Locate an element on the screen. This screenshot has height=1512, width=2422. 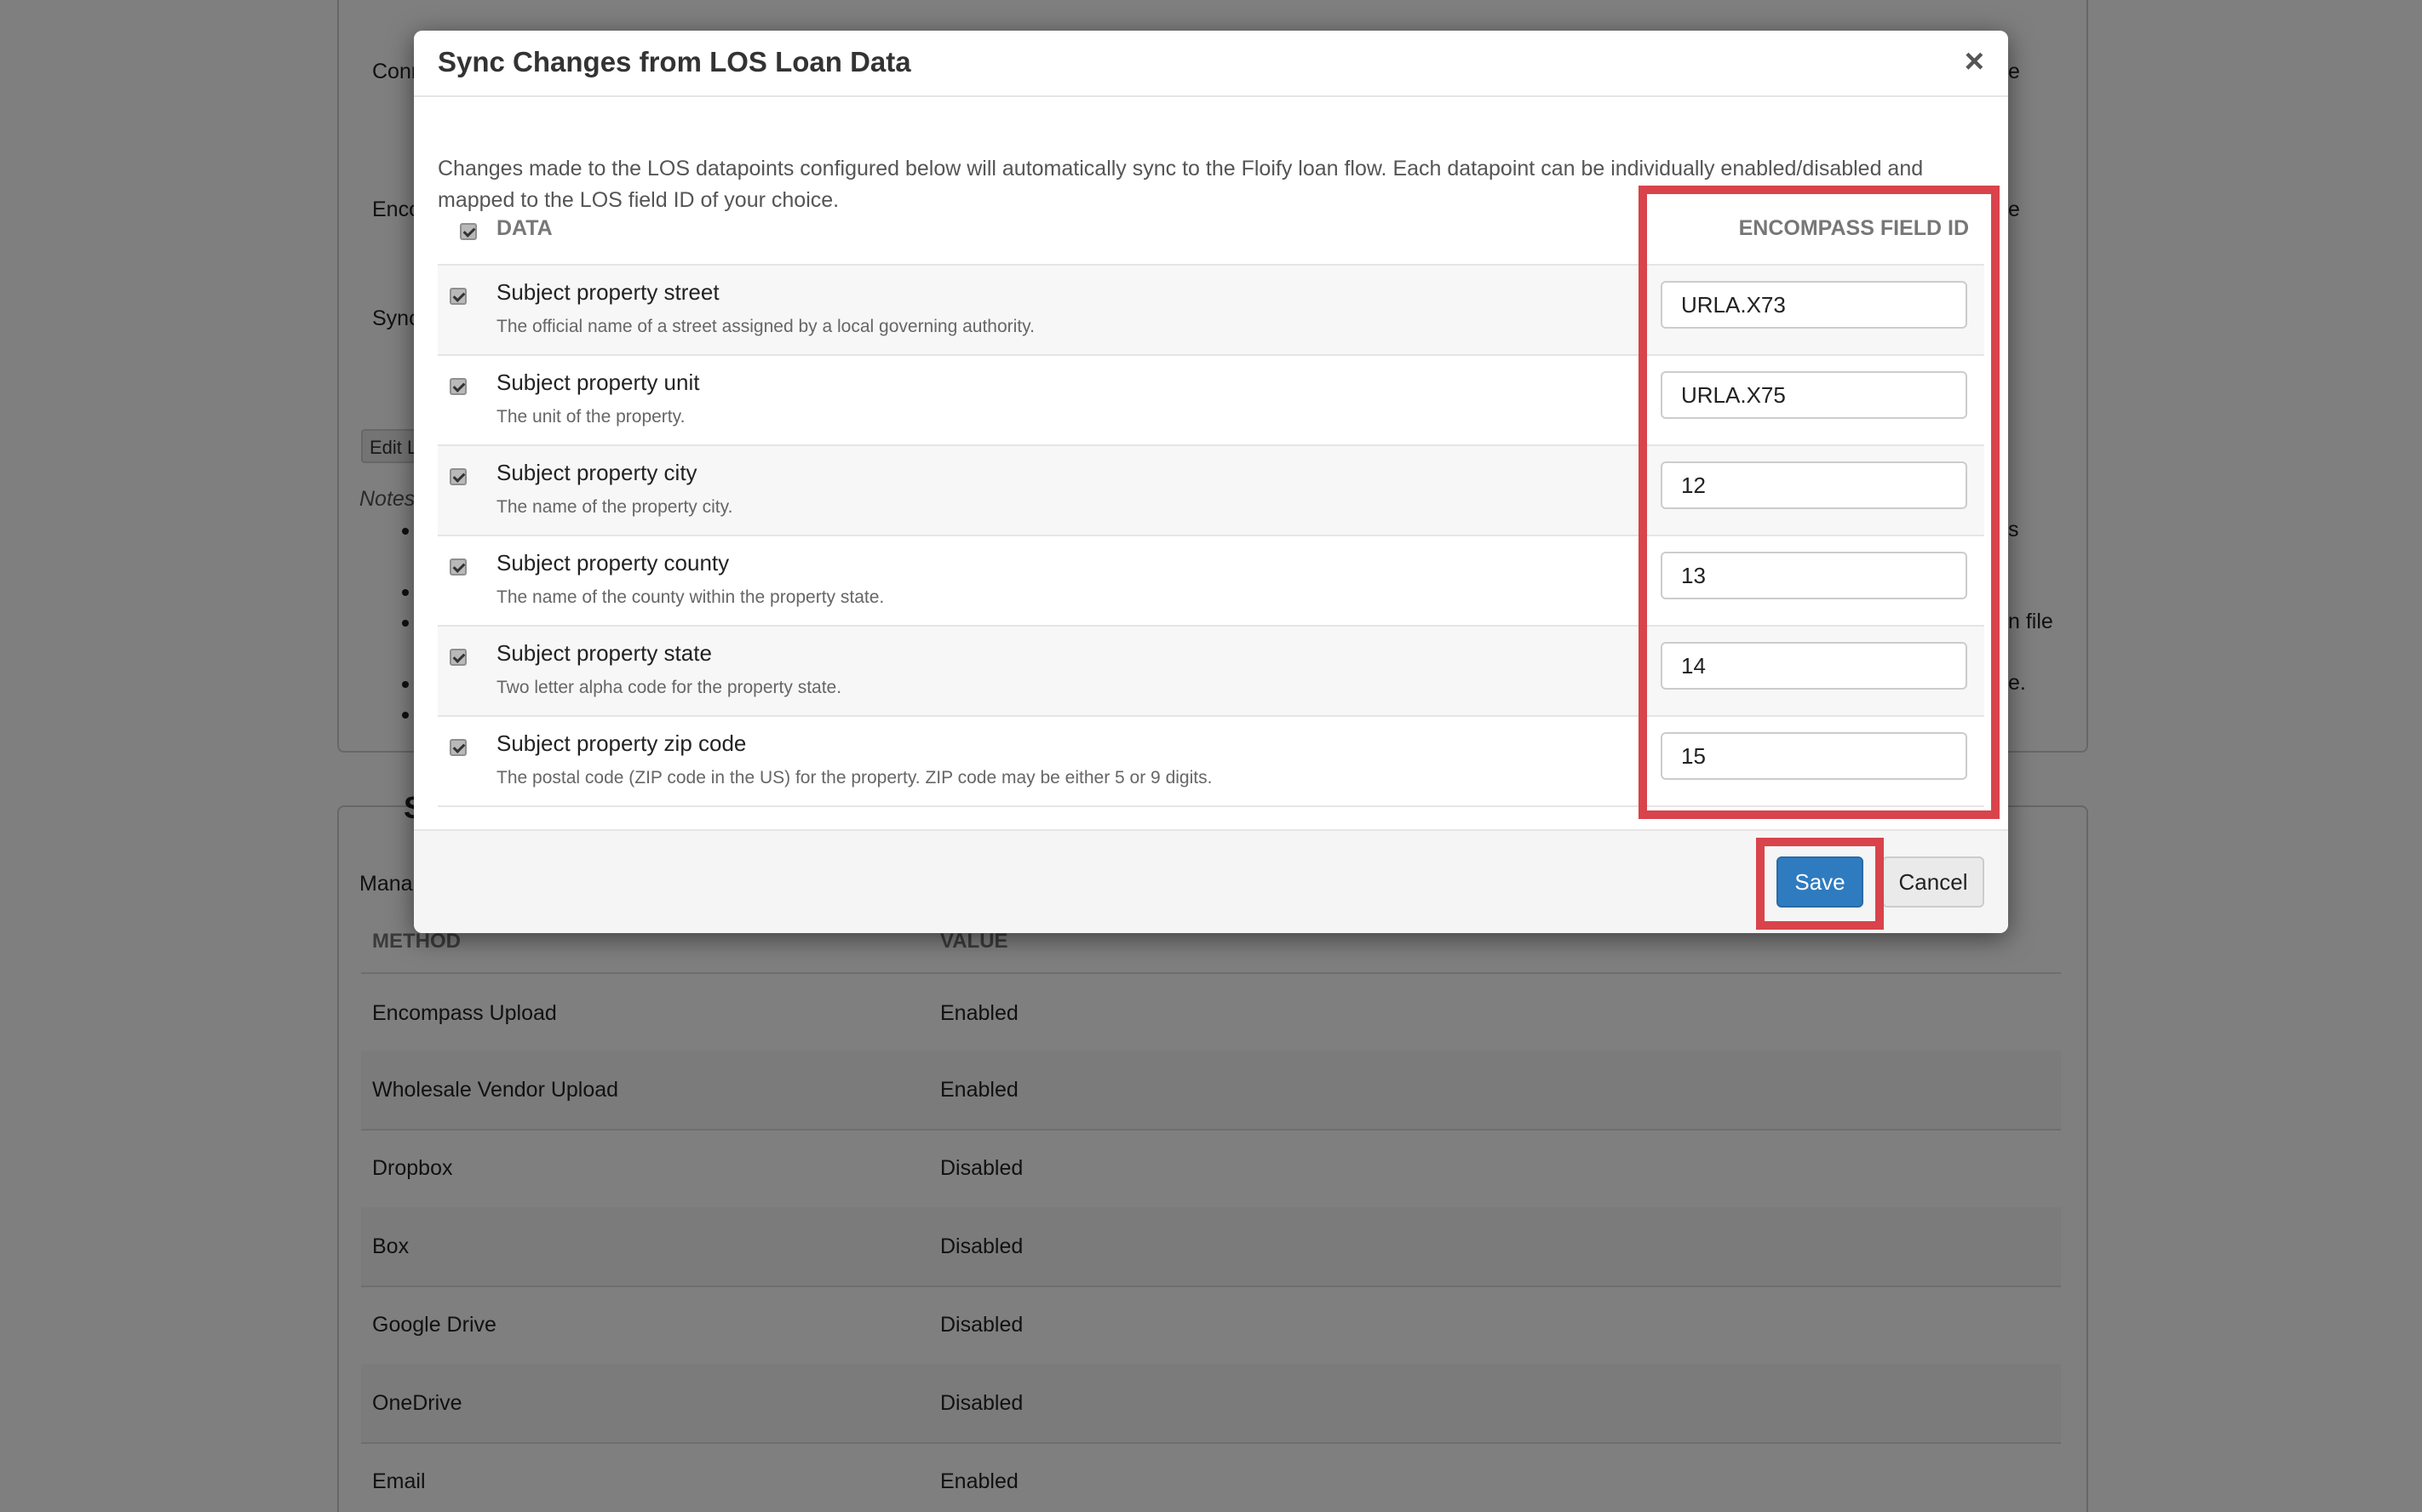
datapoint-label: Subject property county is located at coordinates (613, 563).